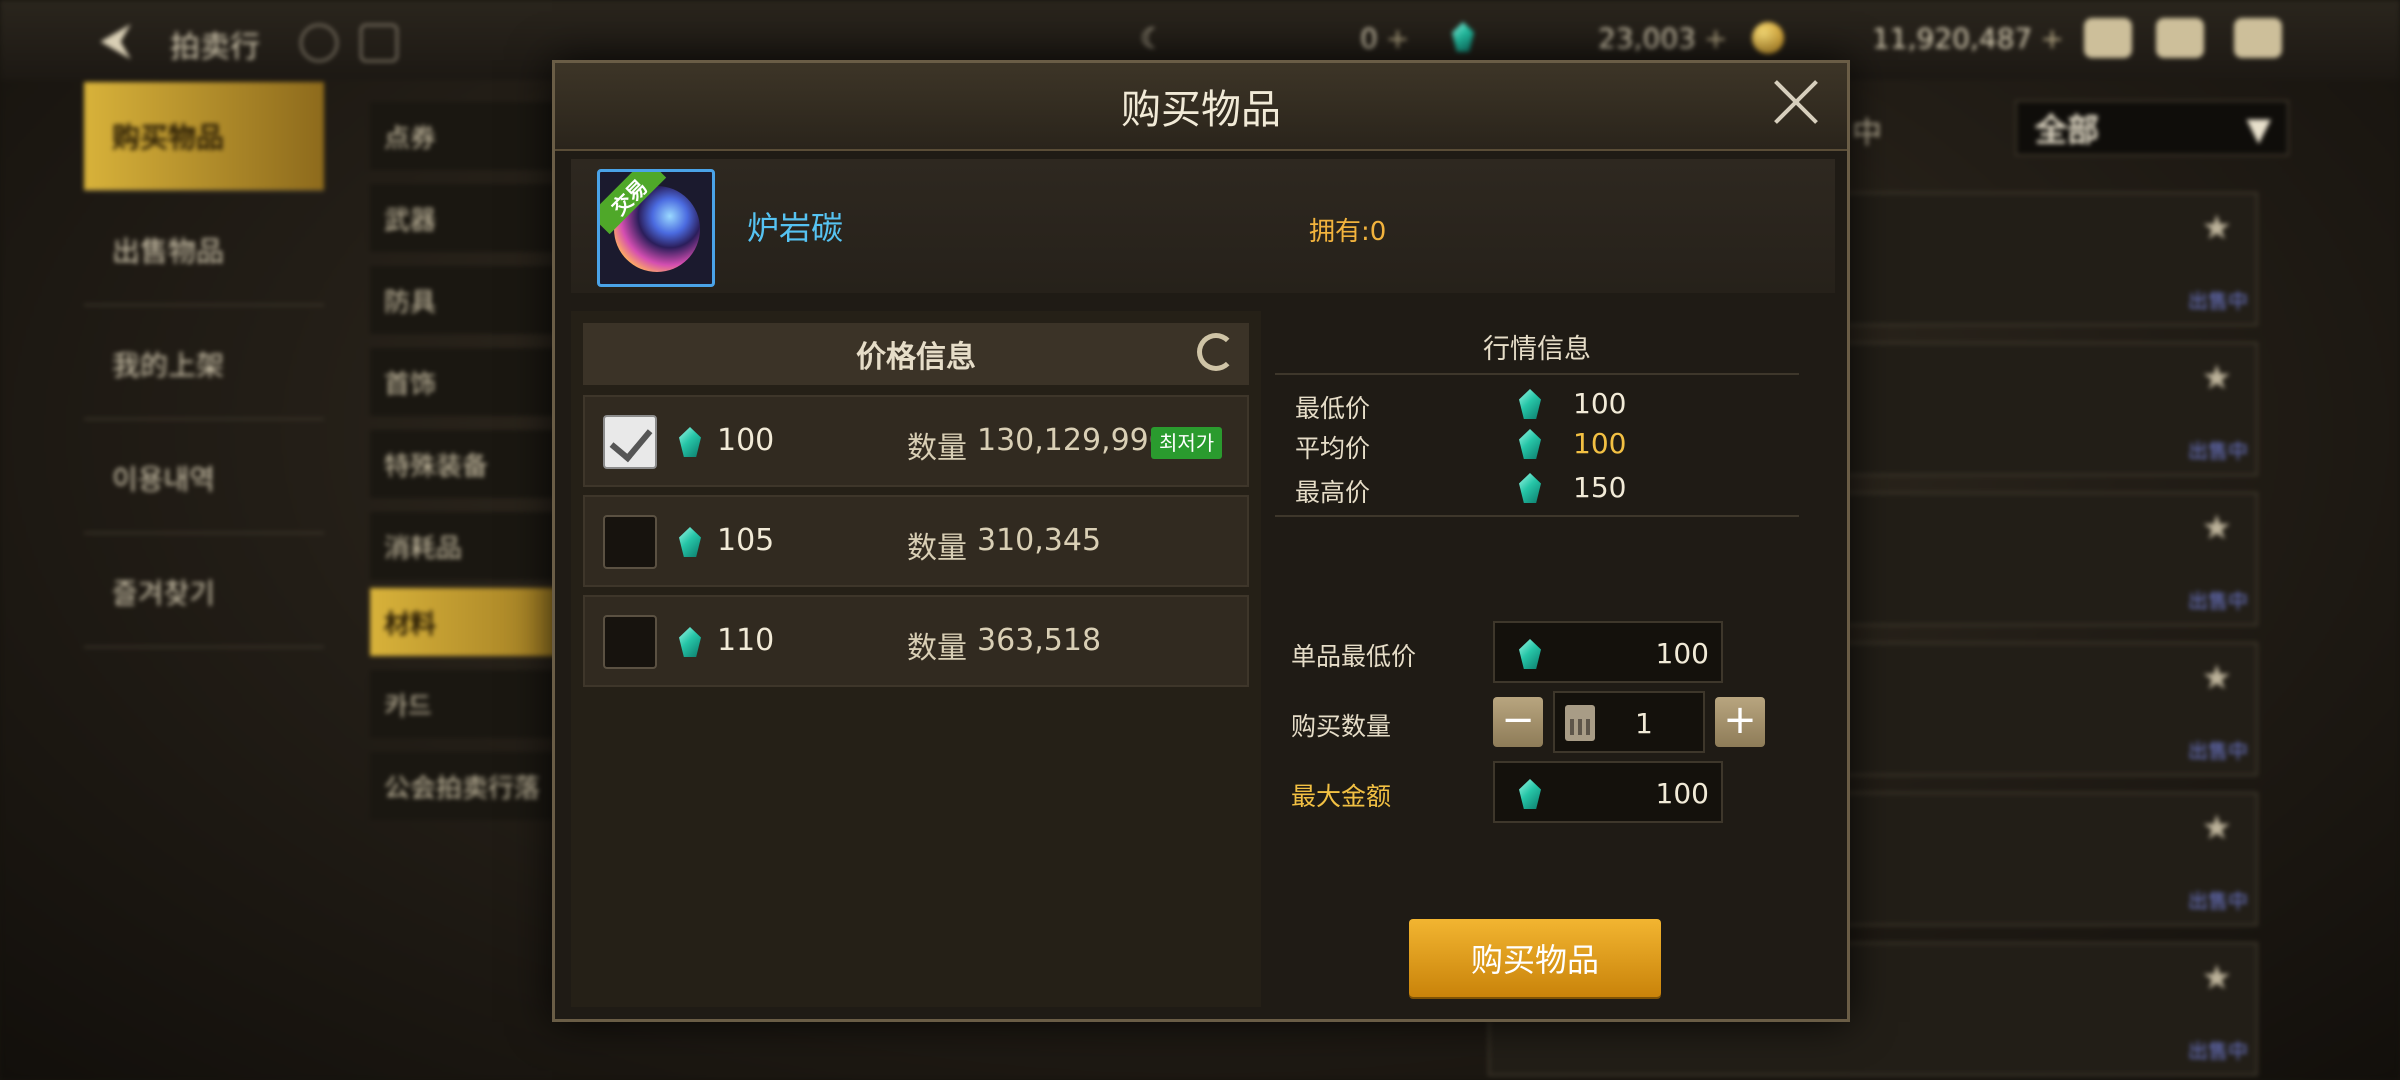  Describe the element at coordinates (1153, 38) in the screenshot. I see `crescent-coin-icon: ☾` at that location.